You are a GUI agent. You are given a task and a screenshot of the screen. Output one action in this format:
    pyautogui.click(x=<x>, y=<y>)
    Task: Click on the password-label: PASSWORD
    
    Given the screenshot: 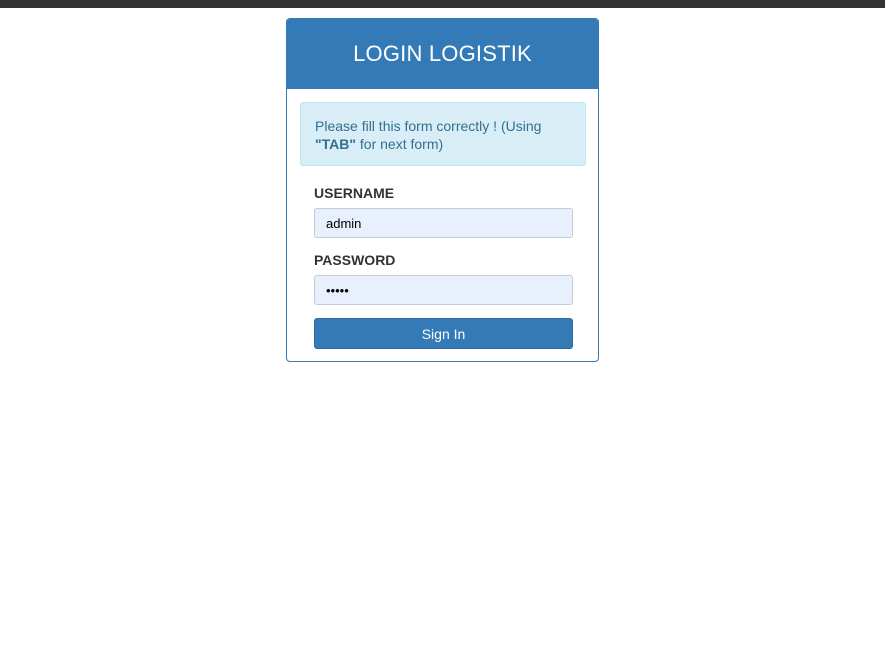 What is the action you would take?
    pyautogui.click(x=355, y=260)
    